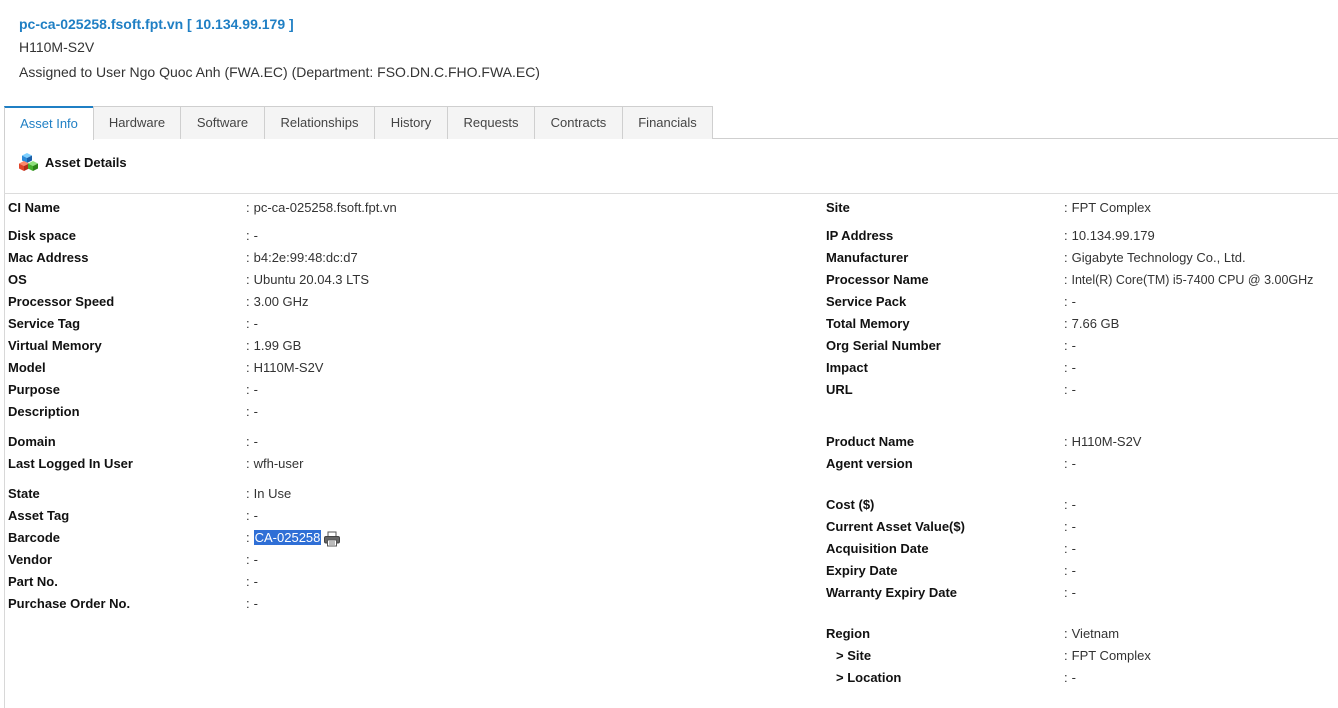  I want to click on field-value: :3.00 GHz, so click(277, 302).